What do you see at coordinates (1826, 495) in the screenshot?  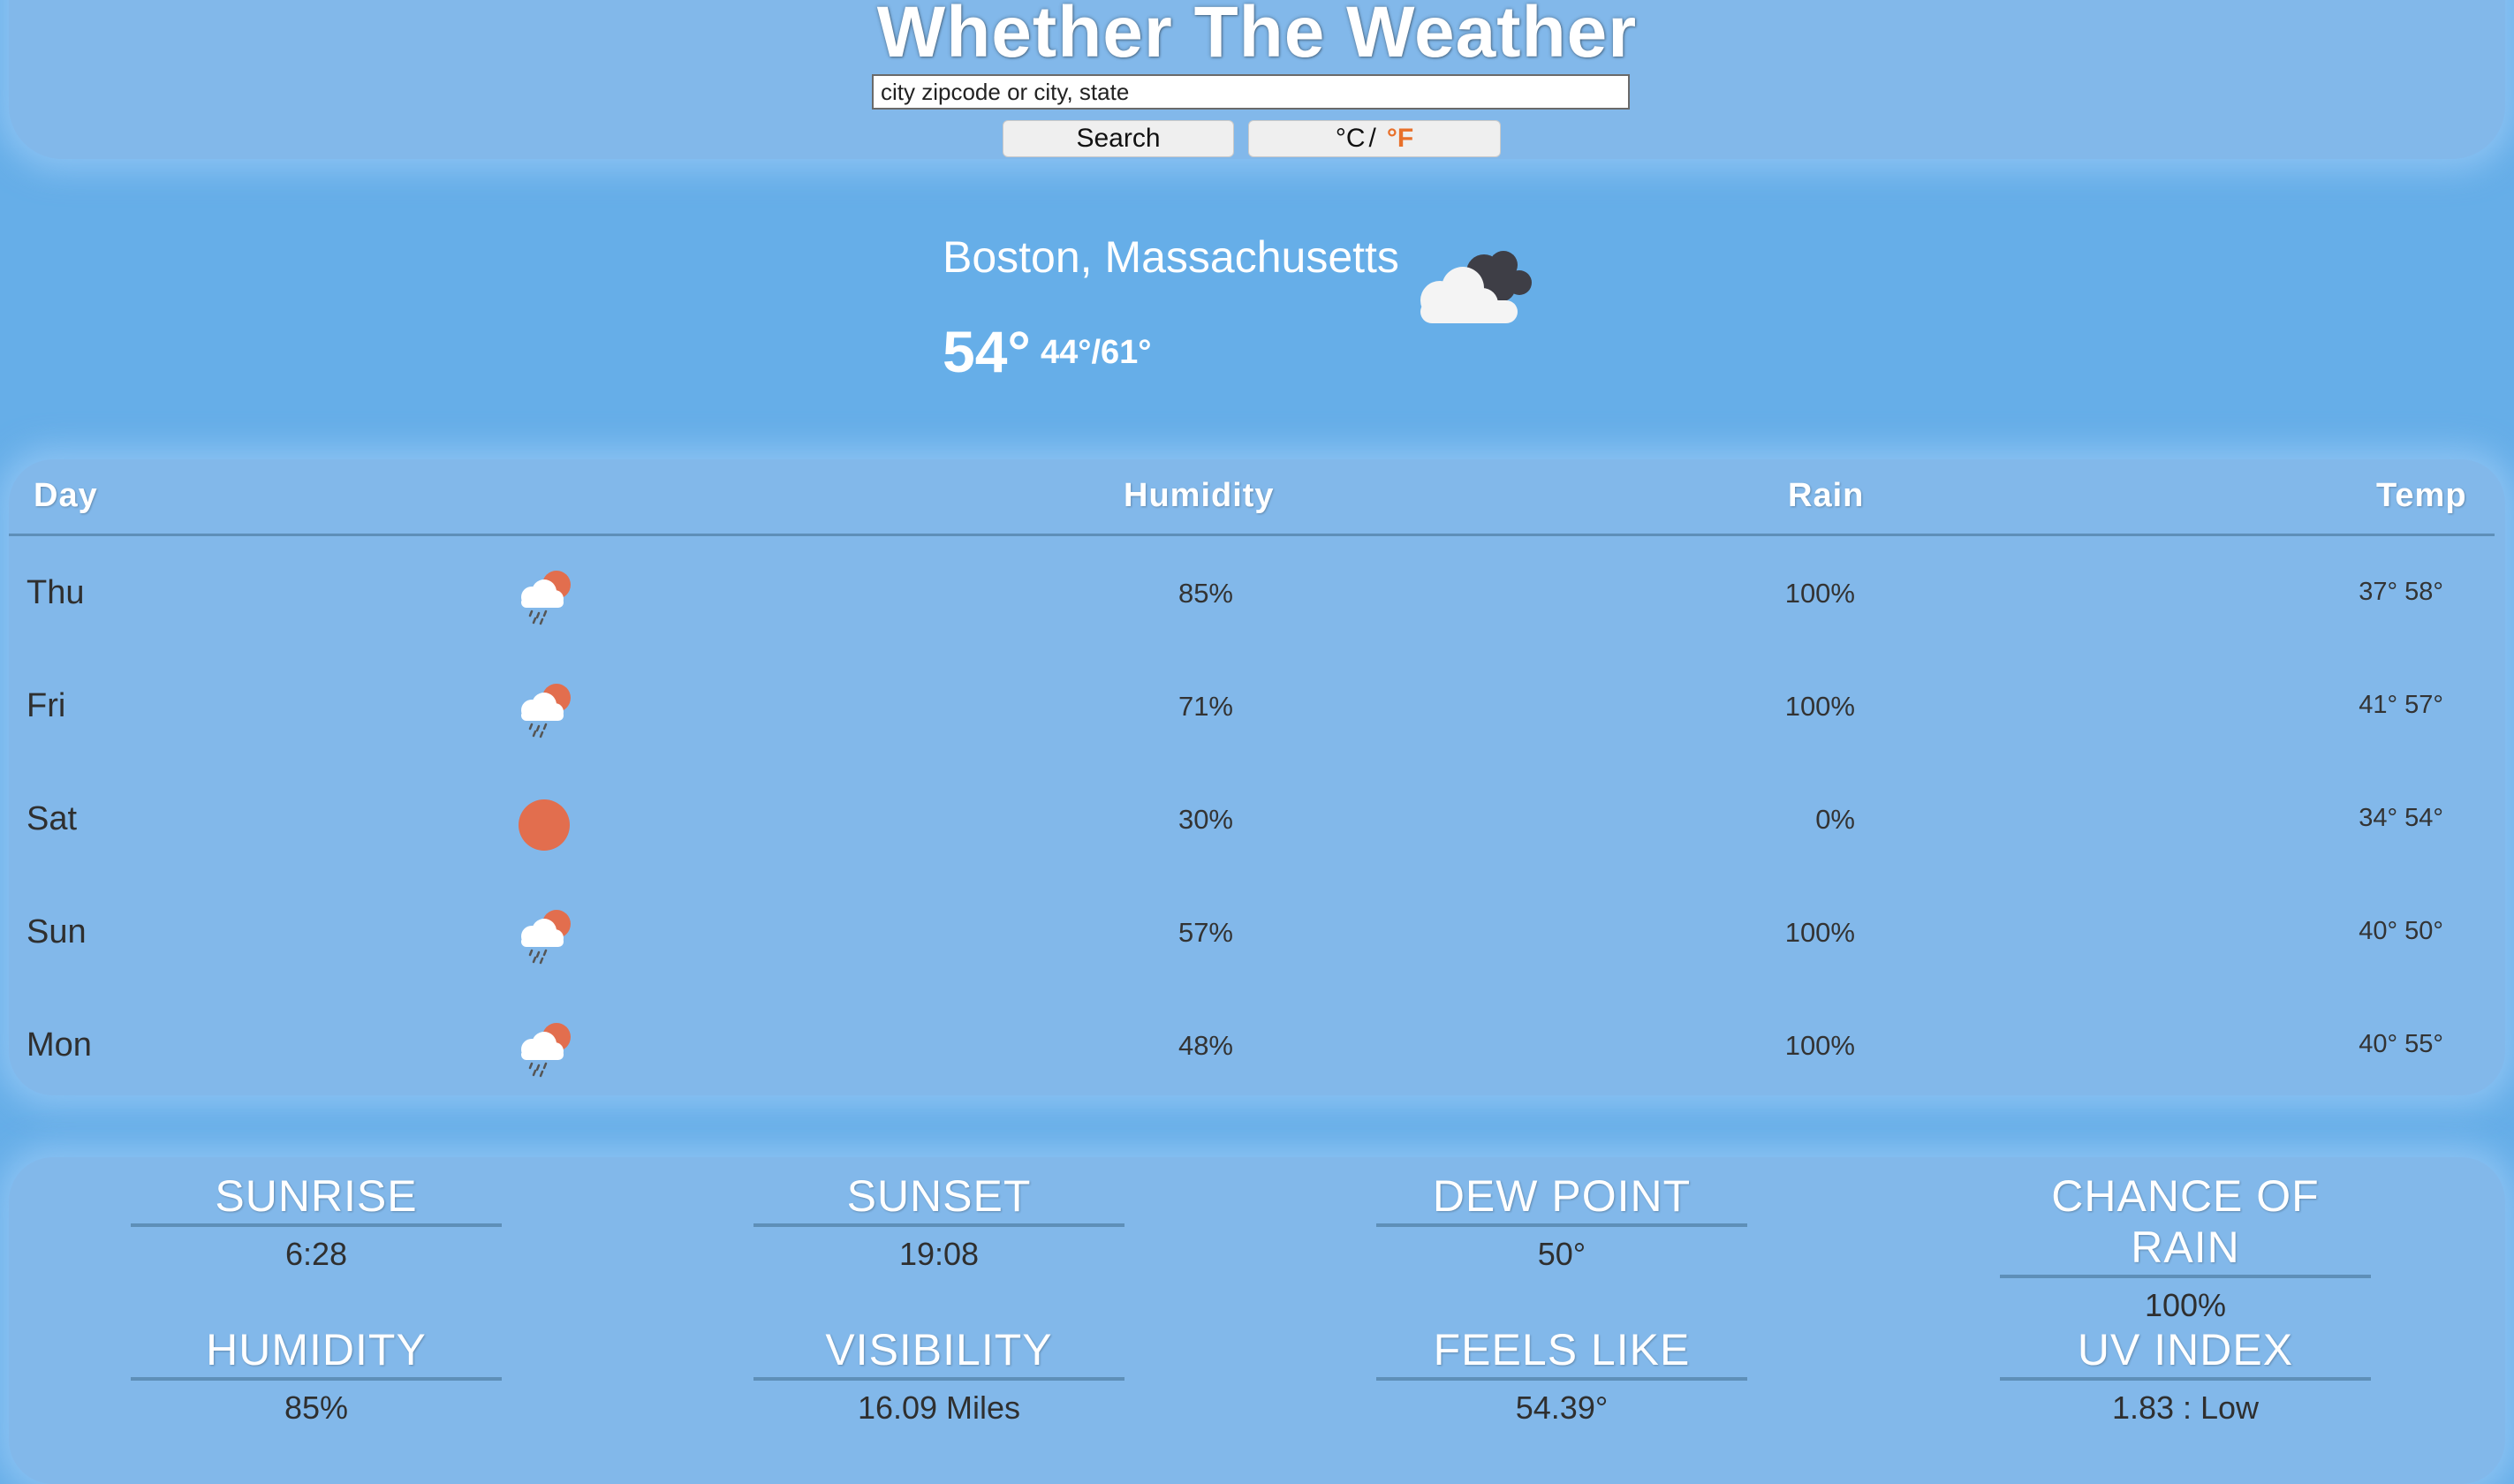 I see `column-header-rain: Rain` at bounding box center [1826, 495].